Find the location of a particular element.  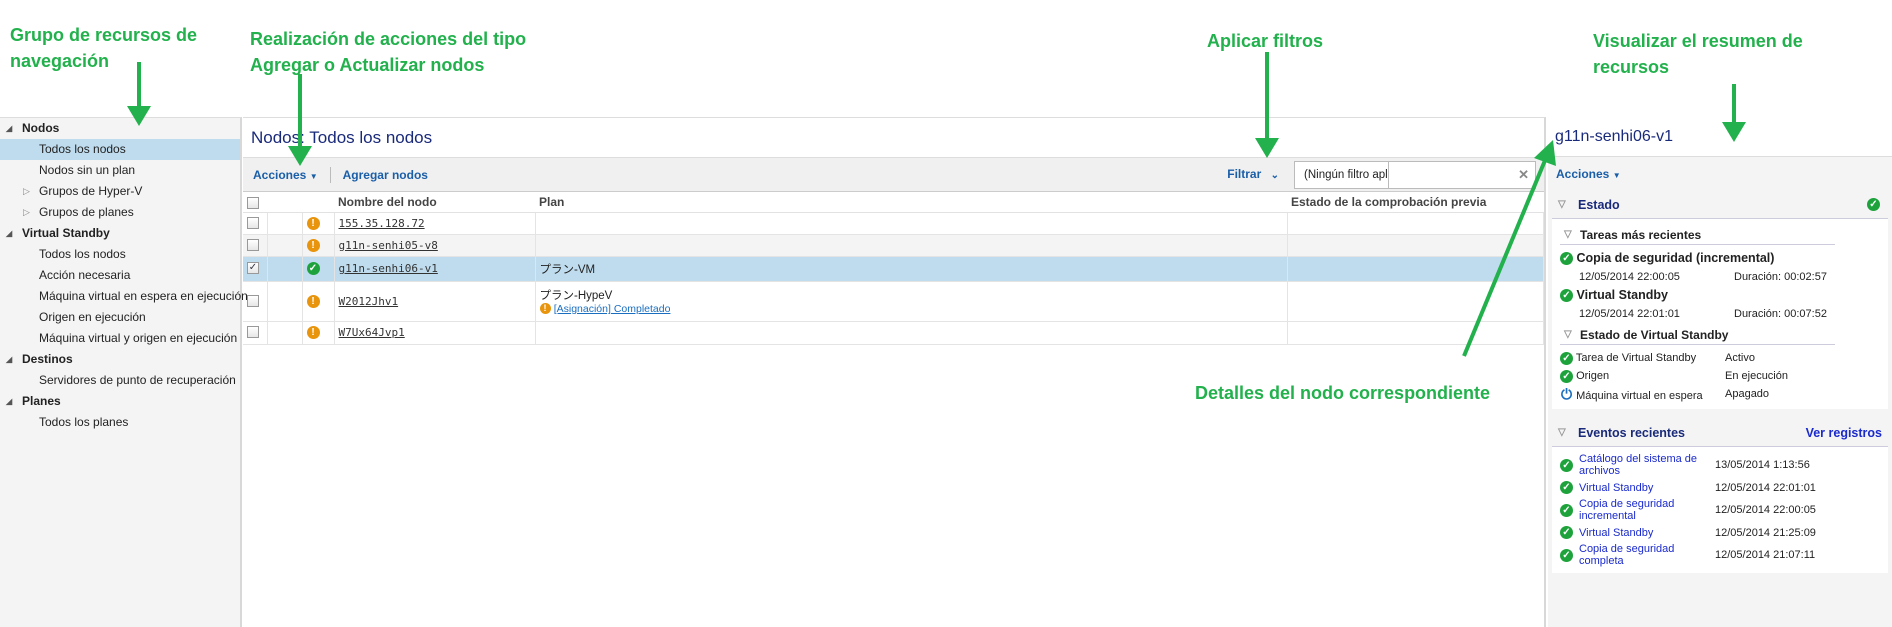

event-time: 12/05/2014 22:00:05 is located at coordinates (1765, 510).